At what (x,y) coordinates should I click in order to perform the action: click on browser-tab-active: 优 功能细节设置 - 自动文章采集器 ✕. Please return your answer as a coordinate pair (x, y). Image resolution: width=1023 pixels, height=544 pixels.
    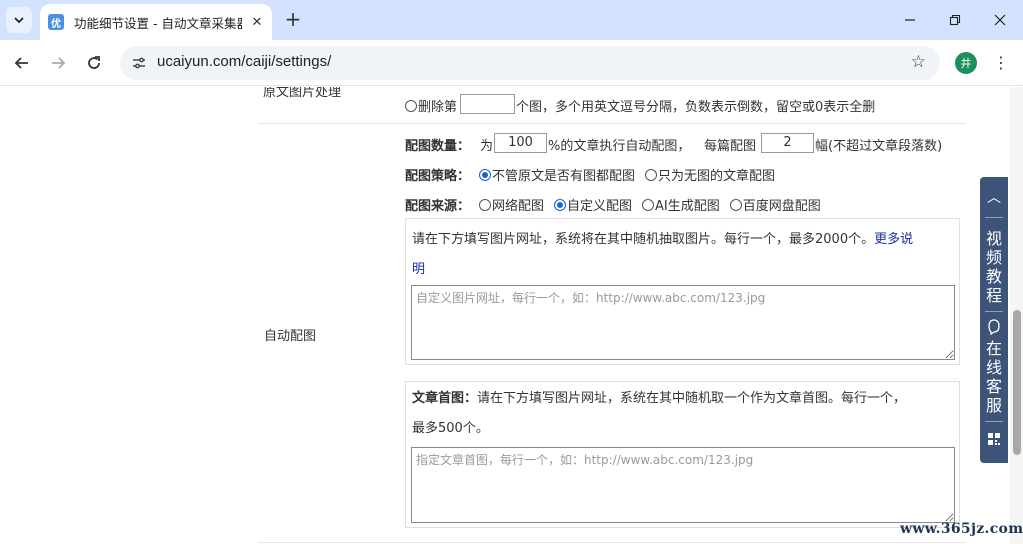
    Looking at the image, I should click on (156, 22).